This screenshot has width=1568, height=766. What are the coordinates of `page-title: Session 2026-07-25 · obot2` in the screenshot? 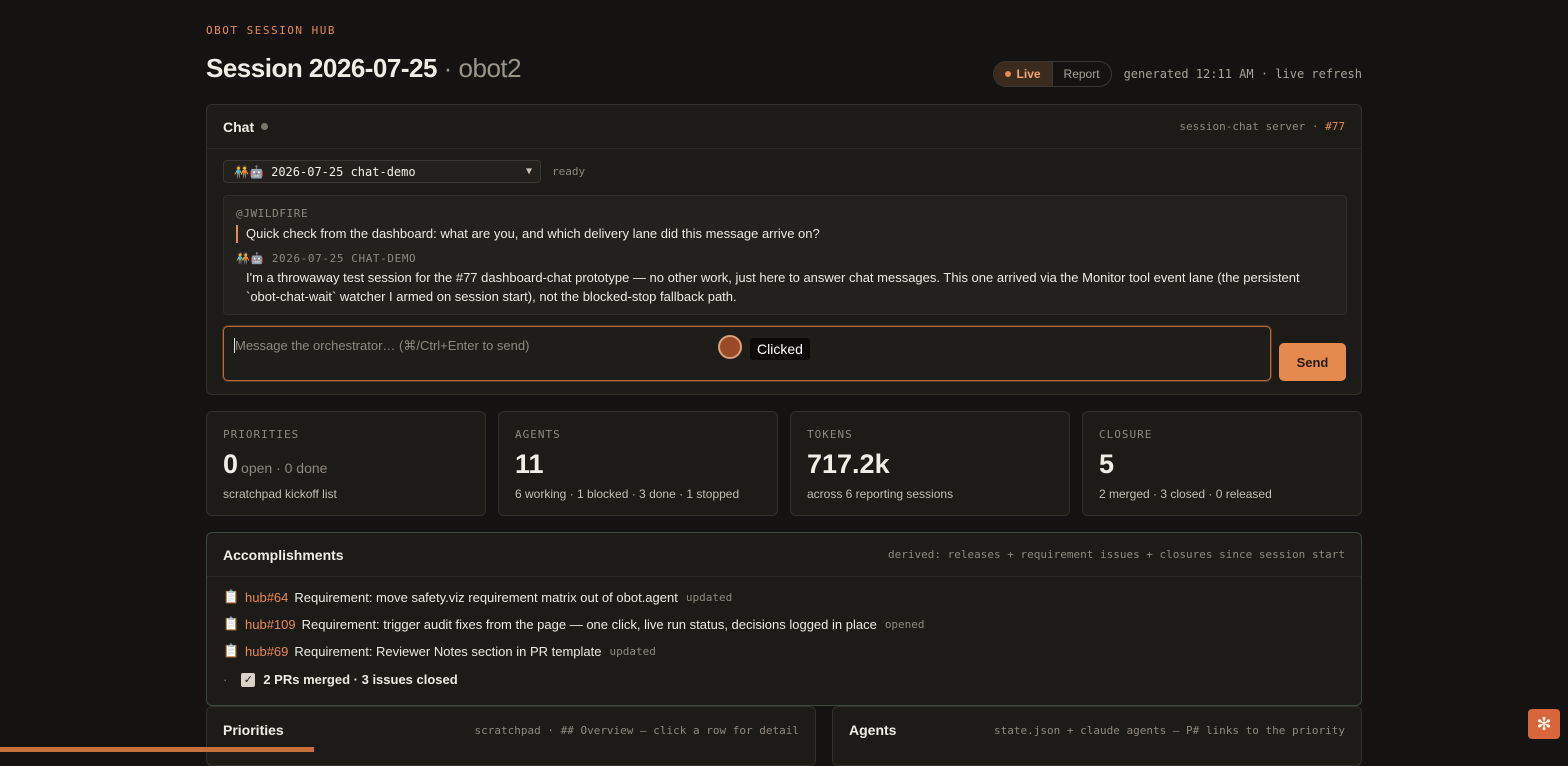 It's located at (364, 68).